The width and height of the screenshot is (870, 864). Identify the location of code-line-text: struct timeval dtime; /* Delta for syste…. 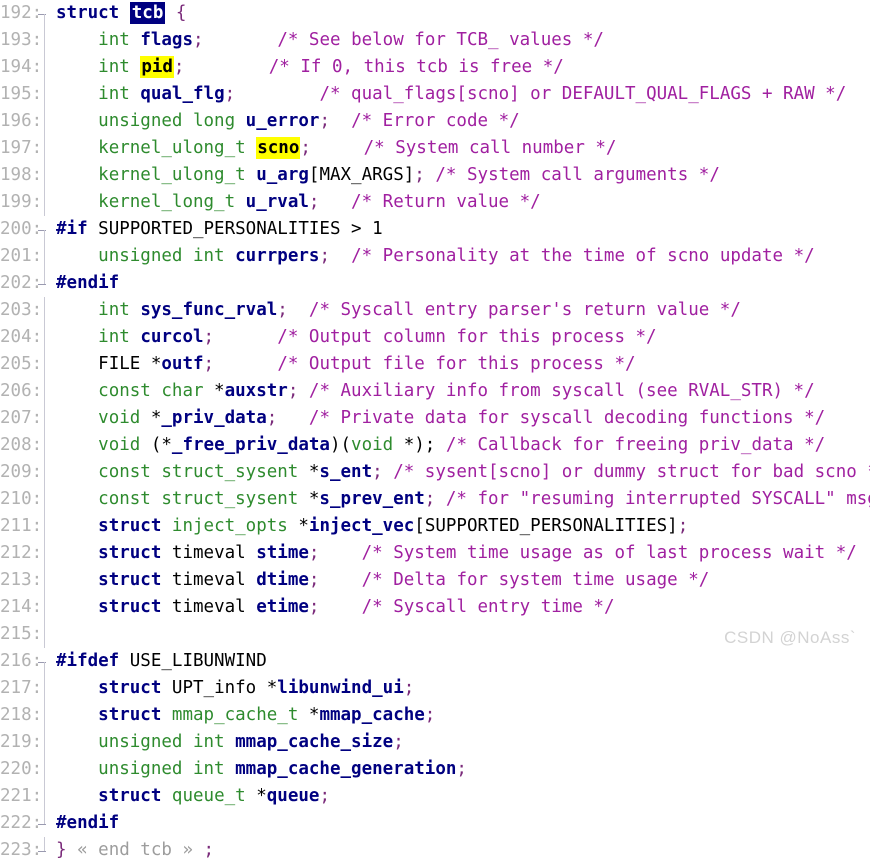
(461, 580).